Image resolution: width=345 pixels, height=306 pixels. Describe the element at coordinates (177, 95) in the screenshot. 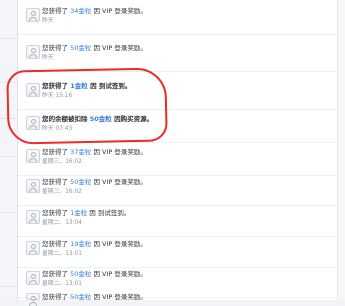

I see `feed-item: 您获得了 1金粒 因 到试签到。 昨天 15:16` at that location.